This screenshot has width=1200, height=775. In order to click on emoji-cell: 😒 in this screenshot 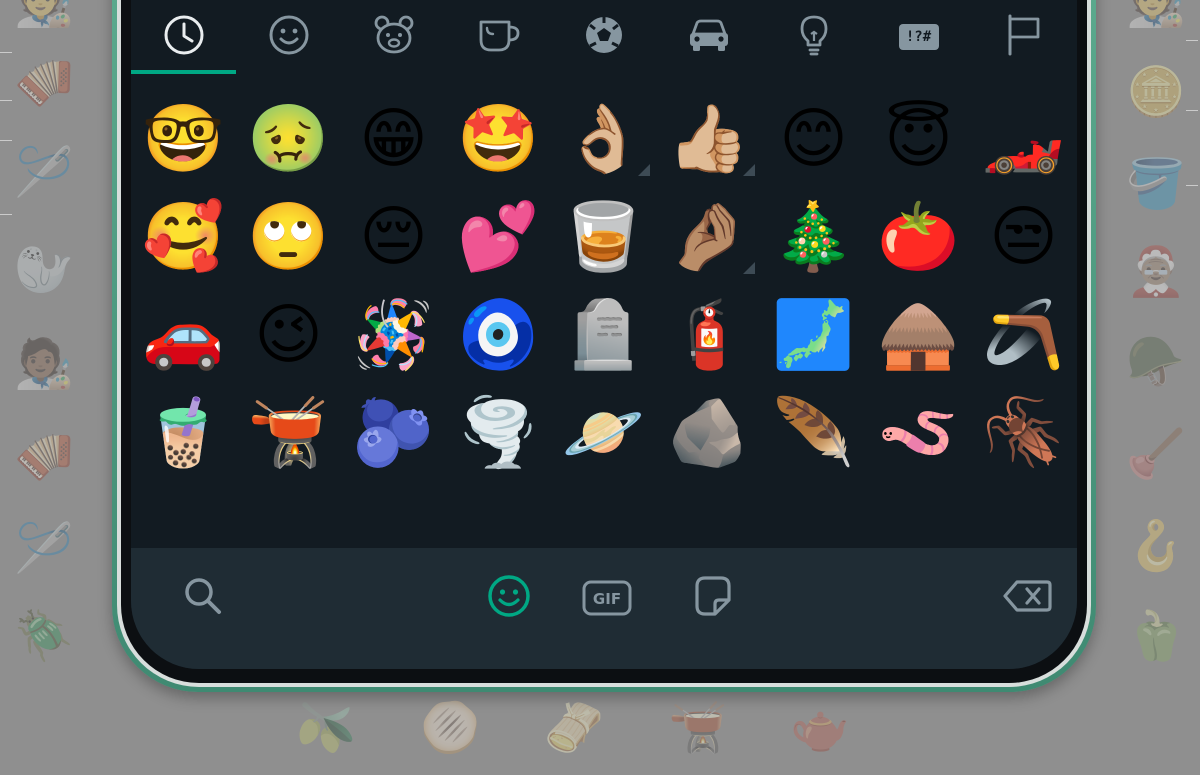, I will do `click(1023, 237)`.